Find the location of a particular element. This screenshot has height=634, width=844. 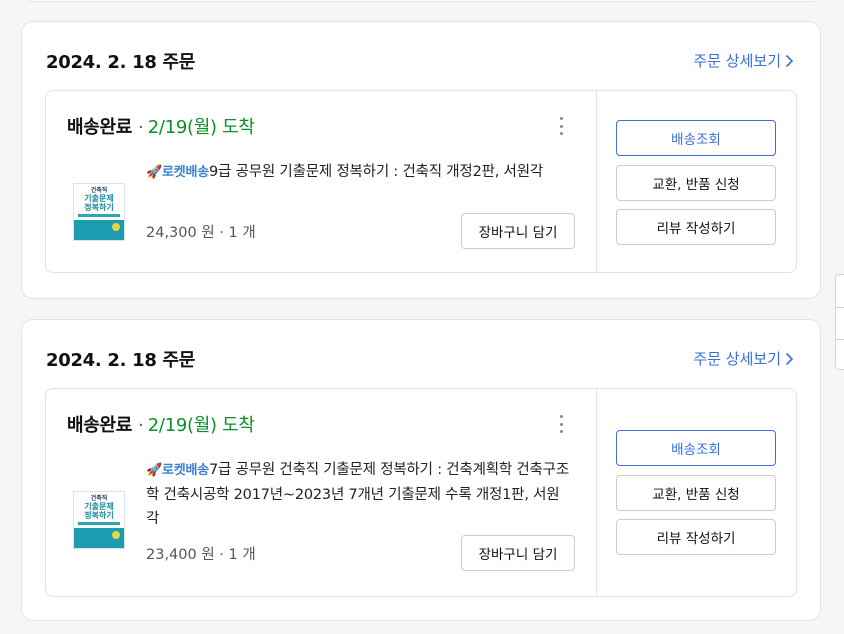

price-quantity: 24,300 원 · 1 개 is located at coordinates (201, 233).